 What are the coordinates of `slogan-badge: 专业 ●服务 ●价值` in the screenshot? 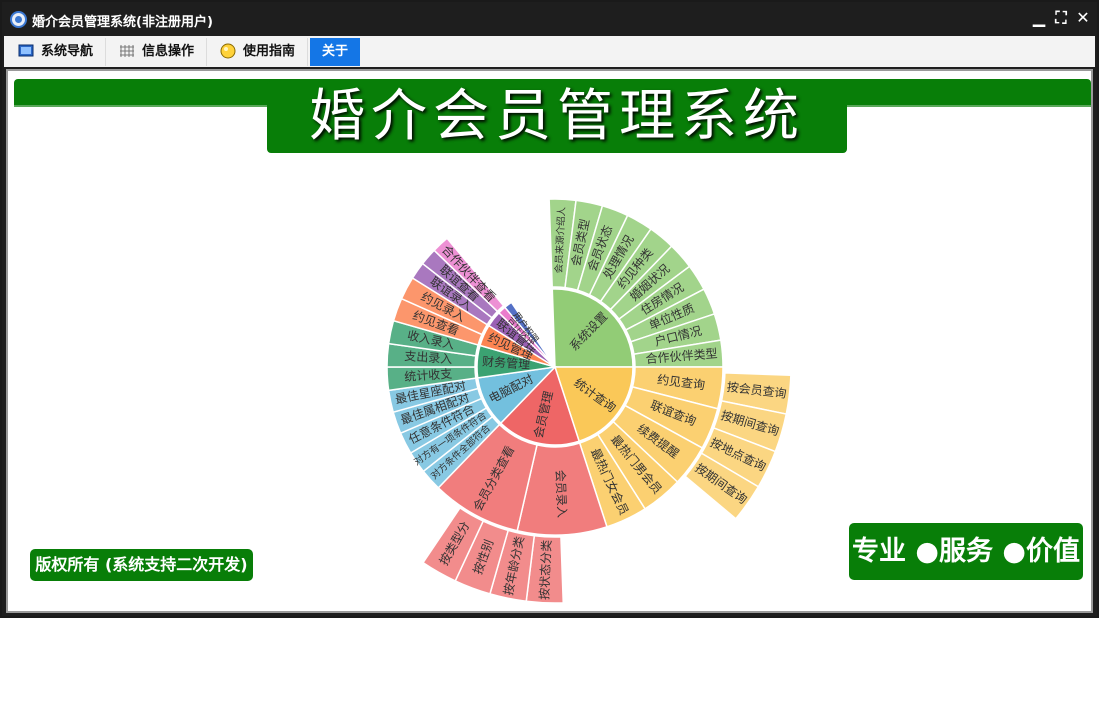 It's located at (966, 551).